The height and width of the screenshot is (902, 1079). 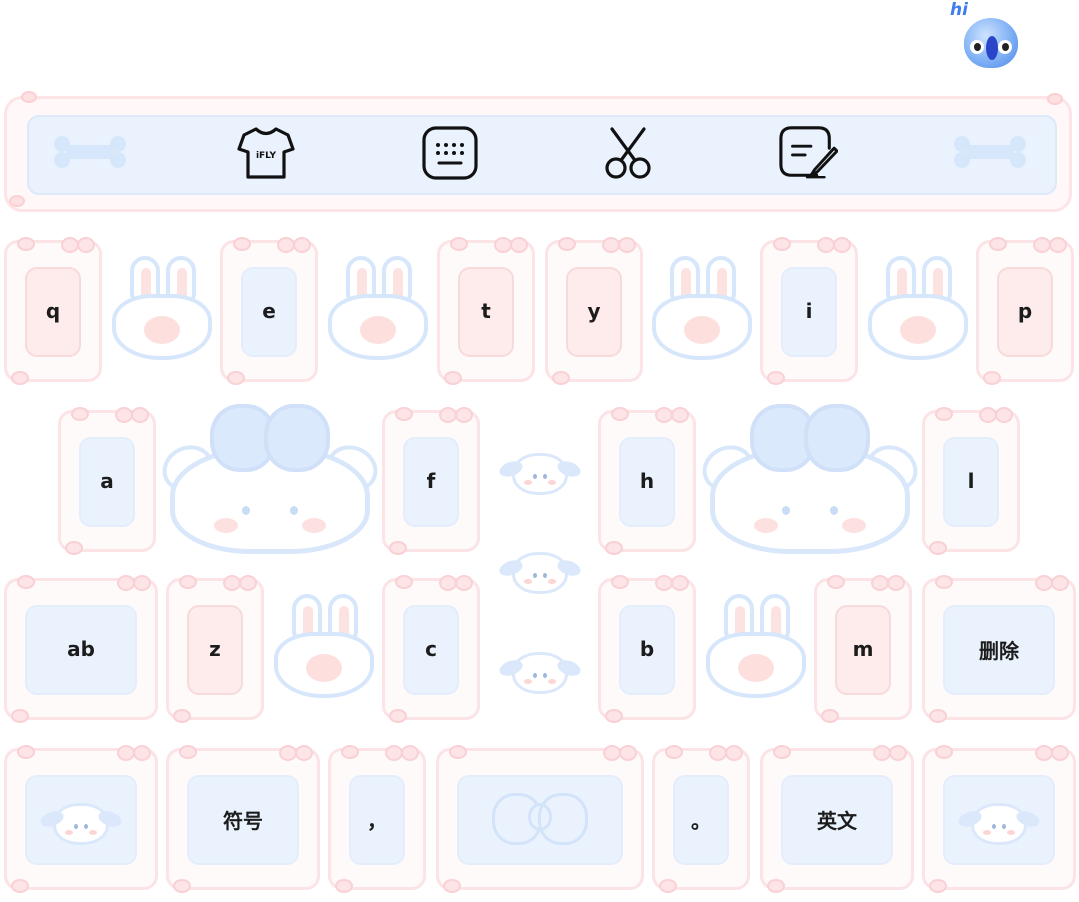 I want to click on key-lang-switch: 英文, so click(x=837, y=819).